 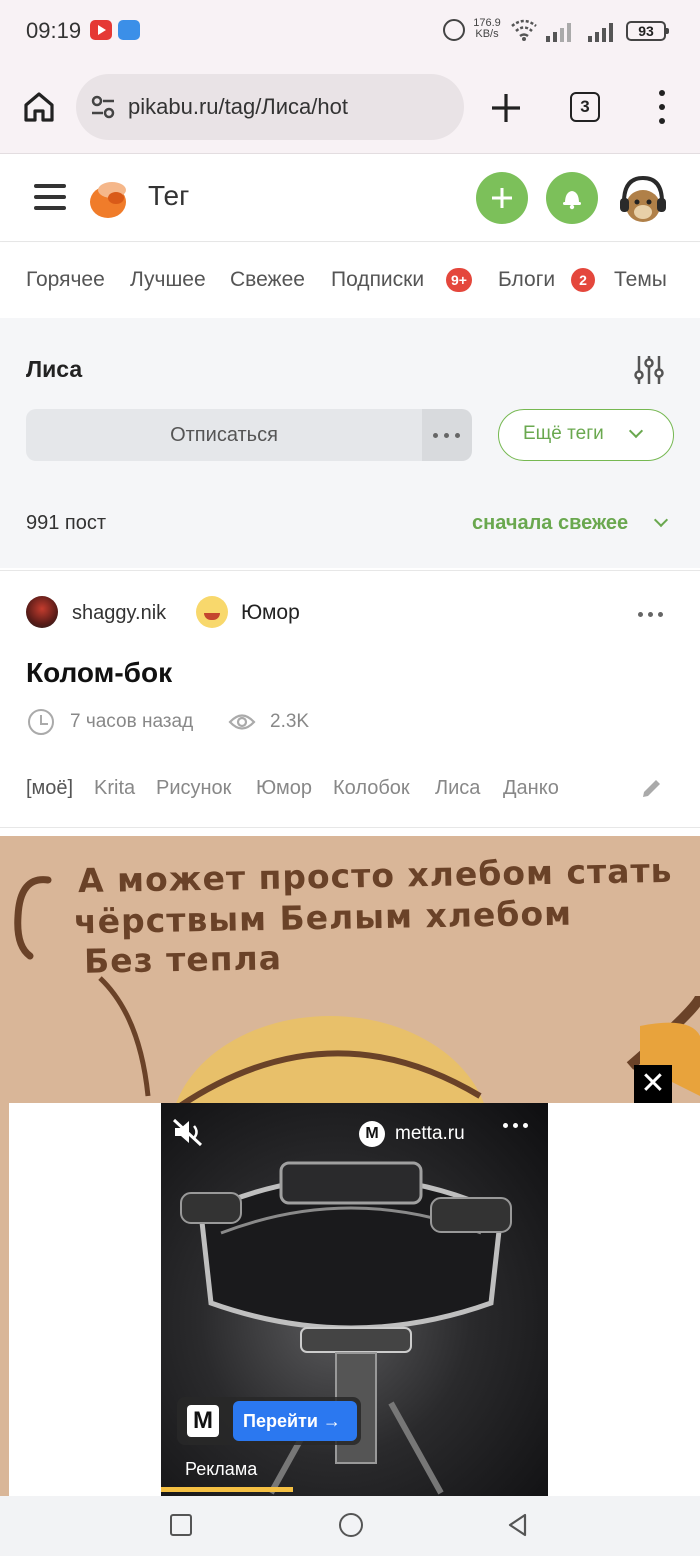 I want to click on network-speed-unit: KB/s, so click(x=487, y=34).